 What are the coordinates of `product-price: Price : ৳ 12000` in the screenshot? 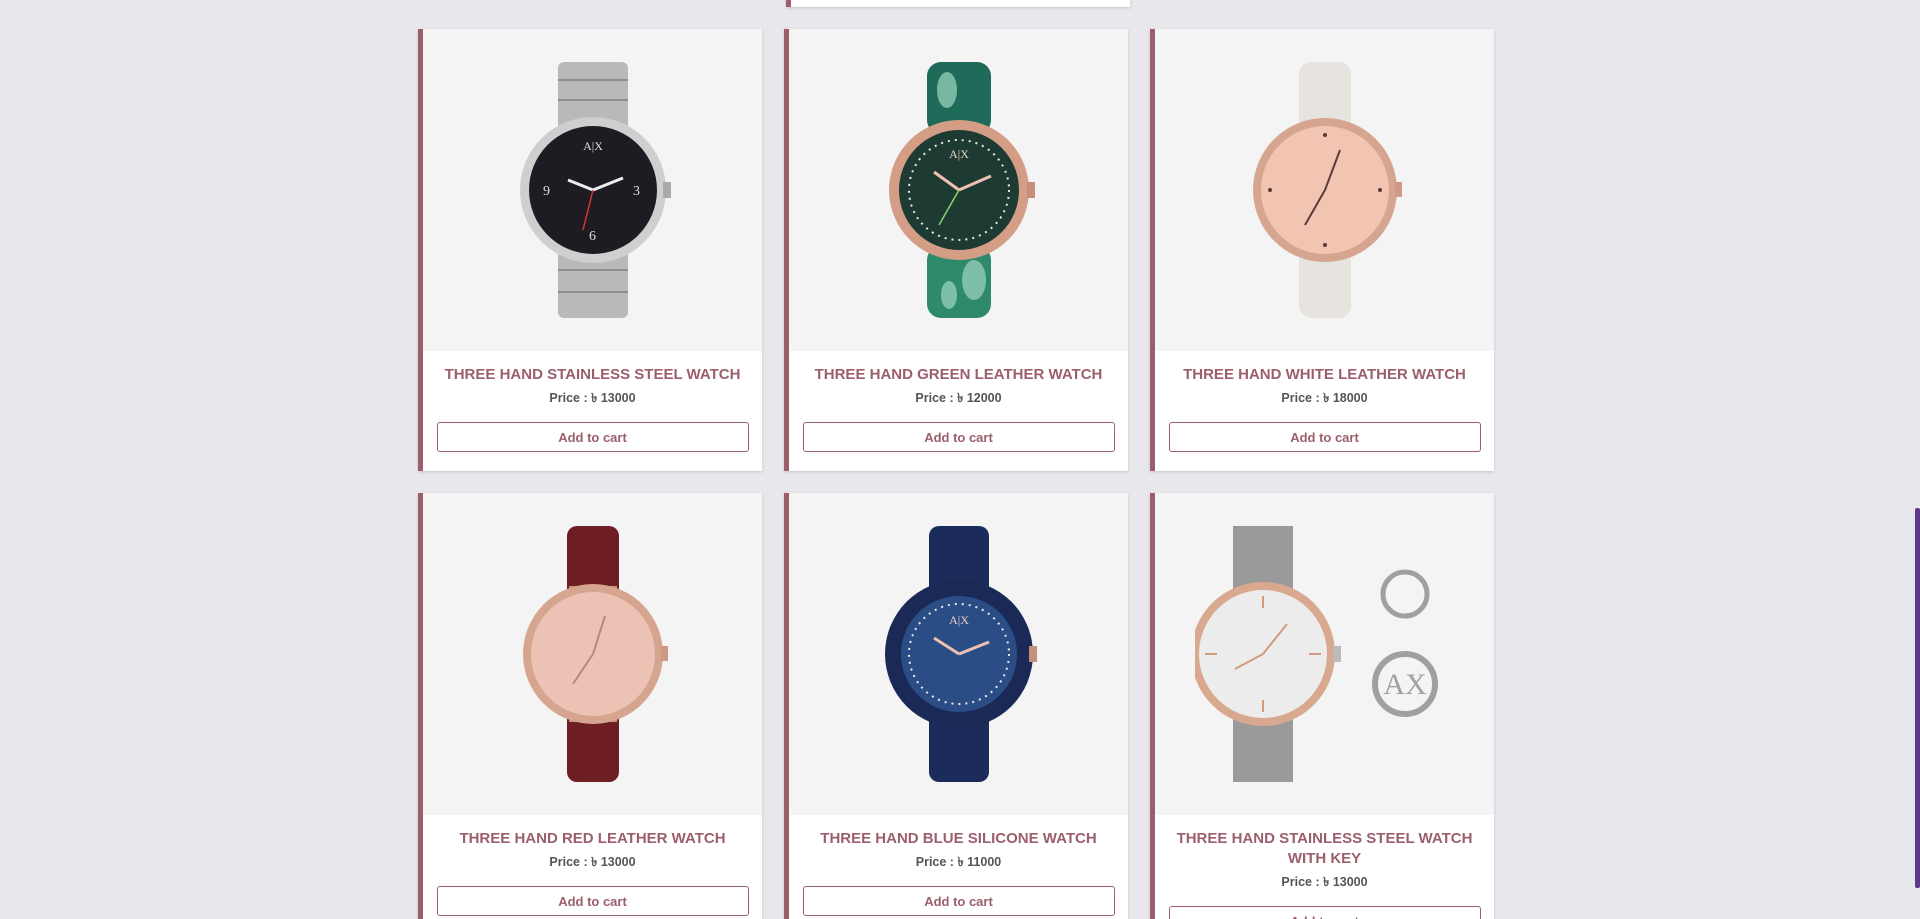 It's located at (958, 400).